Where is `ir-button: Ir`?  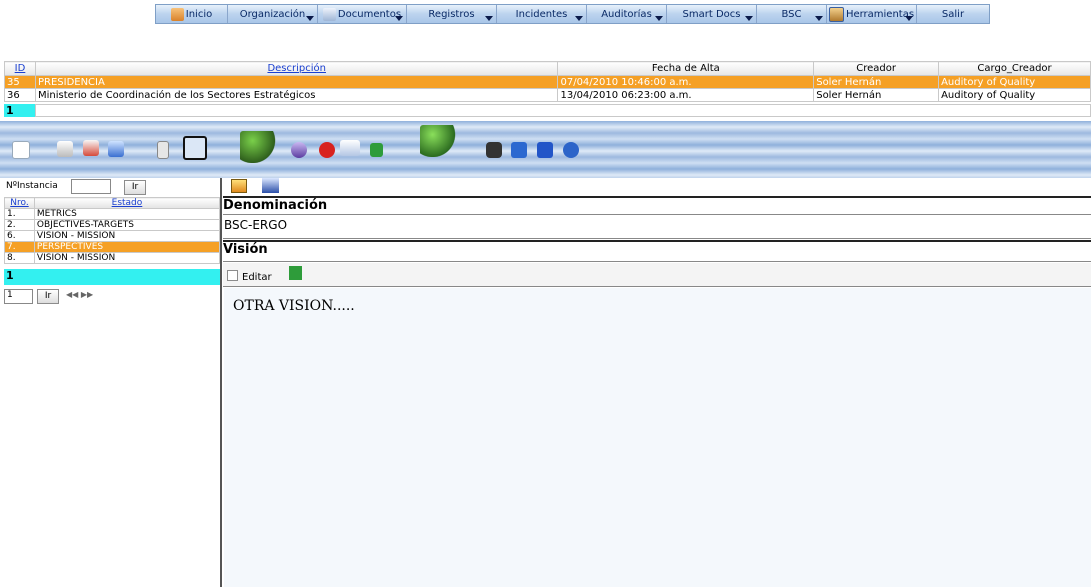
ir-button: Ir is located at coordinates (135, 187).